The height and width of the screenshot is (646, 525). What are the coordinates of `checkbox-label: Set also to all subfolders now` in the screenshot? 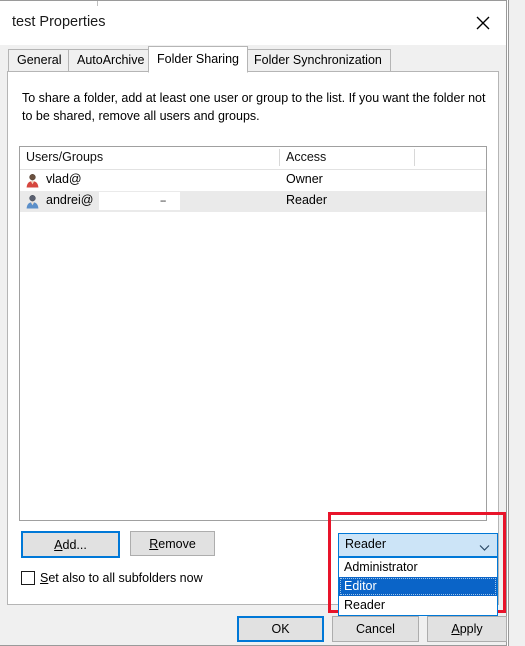 It's located at (121, 578).